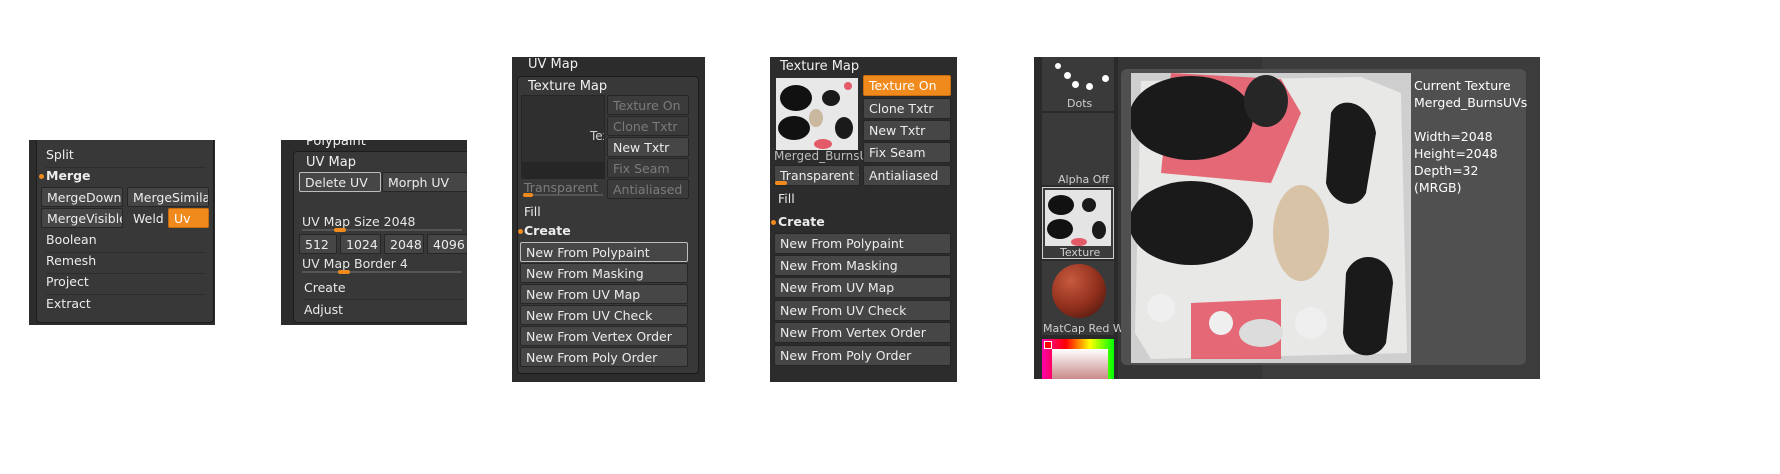 The image size is (1780, 474). I want to click on dots-label: Dots, so click(1080, 103).